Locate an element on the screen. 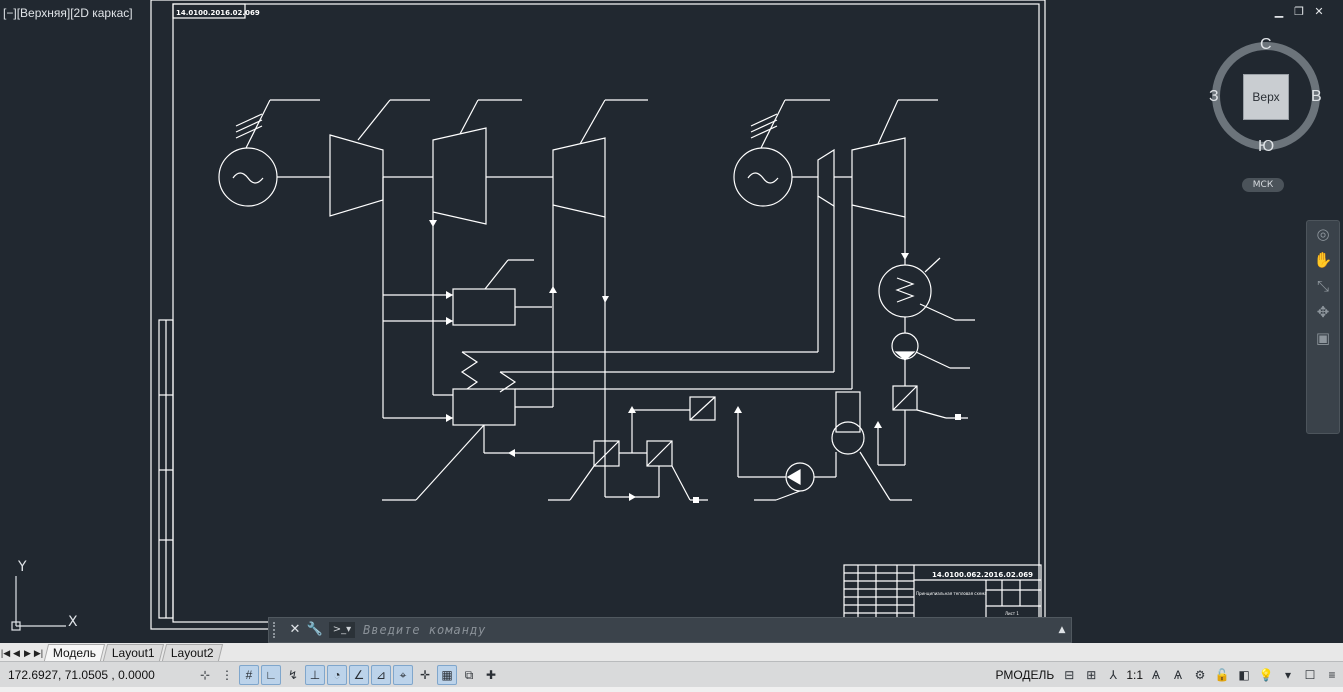 The width and height of the screenshot is (1343, 692). lineweight-icon: ✛ is located at coordinates (425, 675).